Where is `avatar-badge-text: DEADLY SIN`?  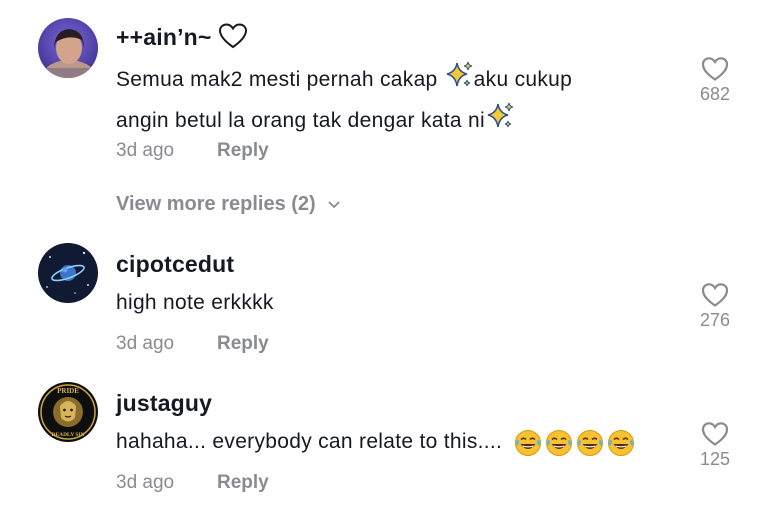 avatar-badge-text: DEADLY SIN is located at coordinates (67, 435).